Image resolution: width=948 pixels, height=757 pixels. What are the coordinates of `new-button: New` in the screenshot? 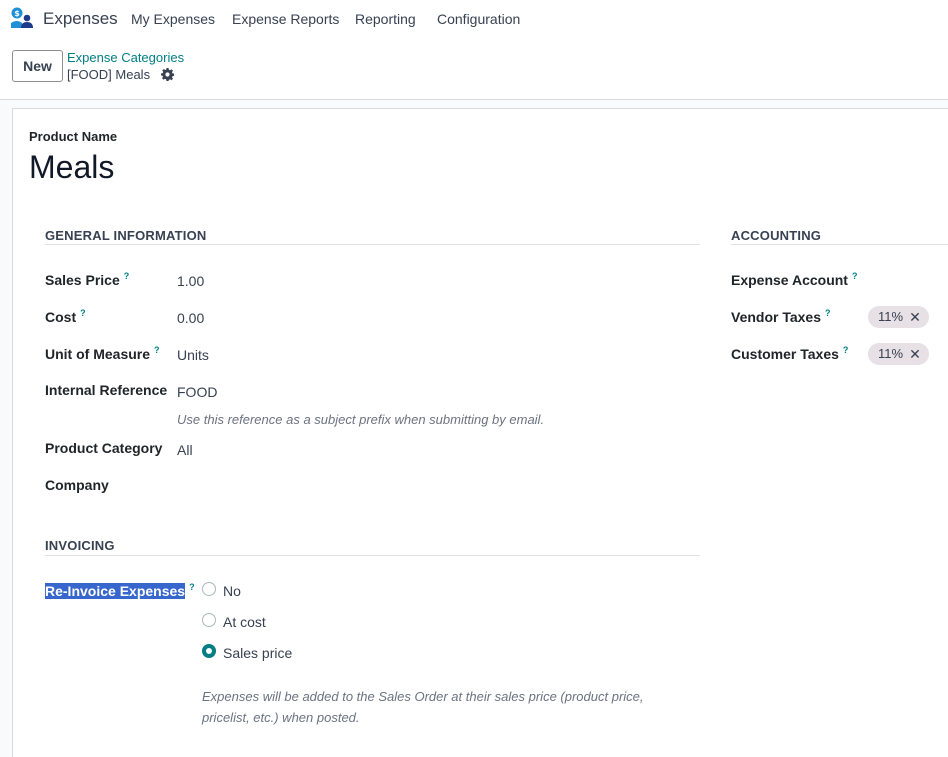 It's located at (37, 66).